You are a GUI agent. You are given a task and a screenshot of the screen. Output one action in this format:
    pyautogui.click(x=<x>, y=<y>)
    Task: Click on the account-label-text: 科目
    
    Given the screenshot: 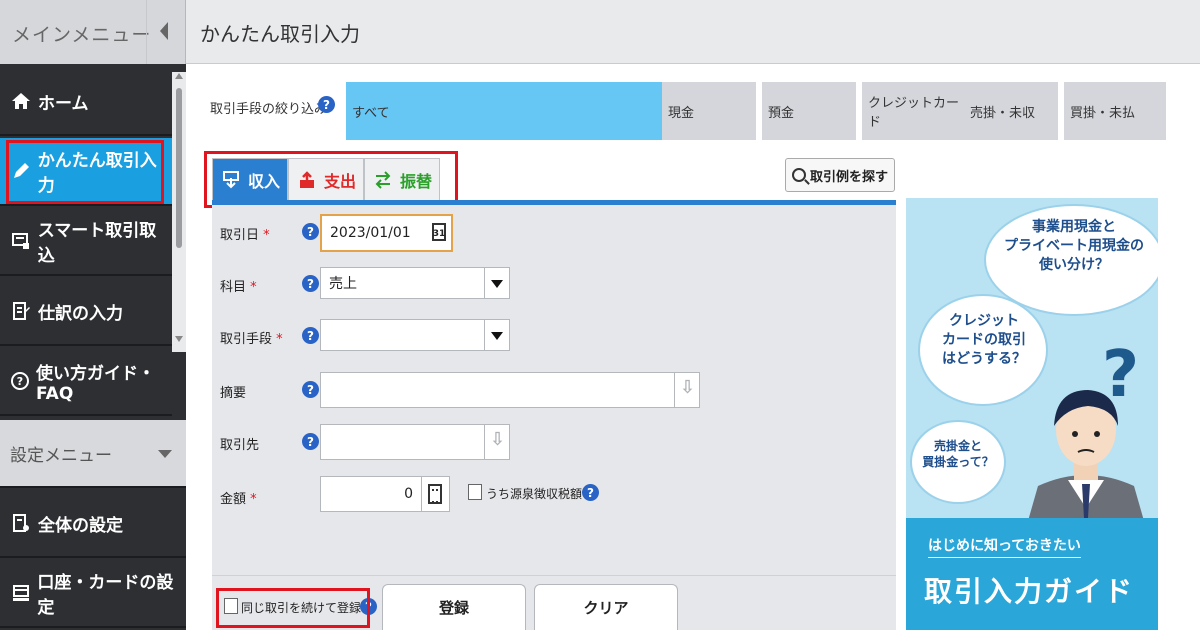 What is the action you would take?
    pyautogui.click(x=233, y=287)
    